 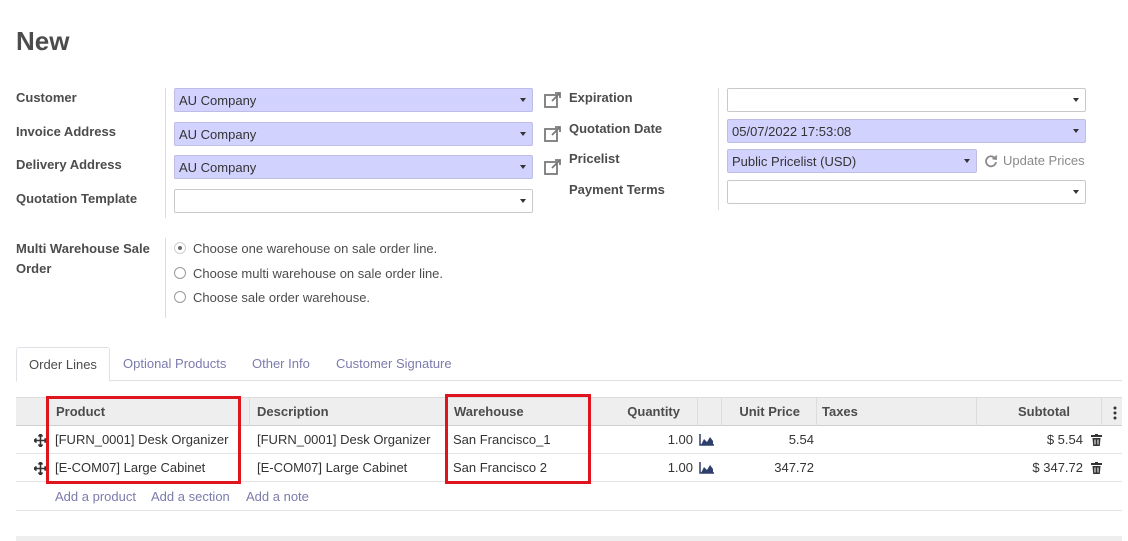 I want to click on tab-customer-signature: Customer Signature, so click(x=394, y=364).